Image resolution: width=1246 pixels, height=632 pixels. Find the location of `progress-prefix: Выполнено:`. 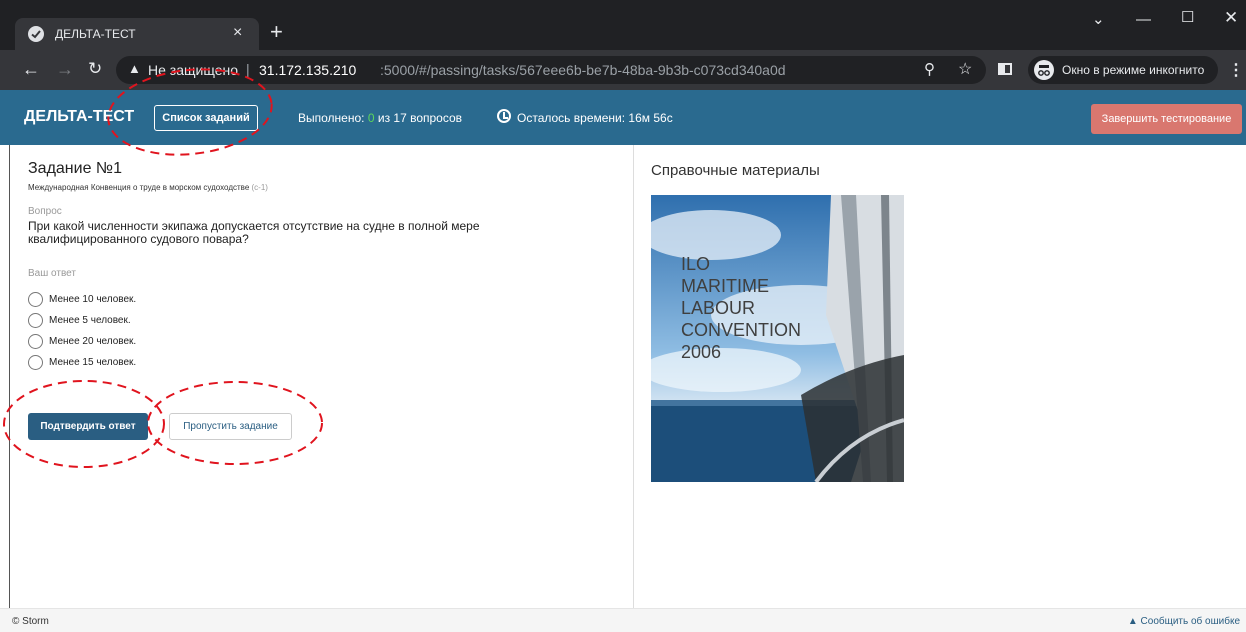

progress-prefix: Выполнено: is located at coordinates (331, 118).